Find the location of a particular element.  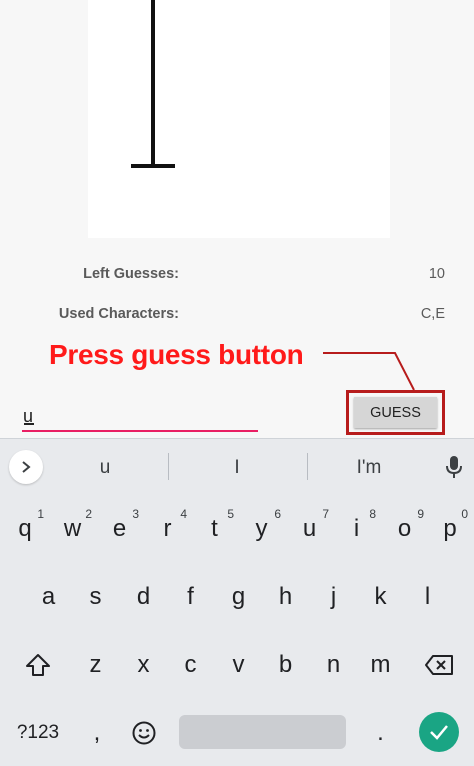

key-hint: 8 is located at coordinates (372, 514).